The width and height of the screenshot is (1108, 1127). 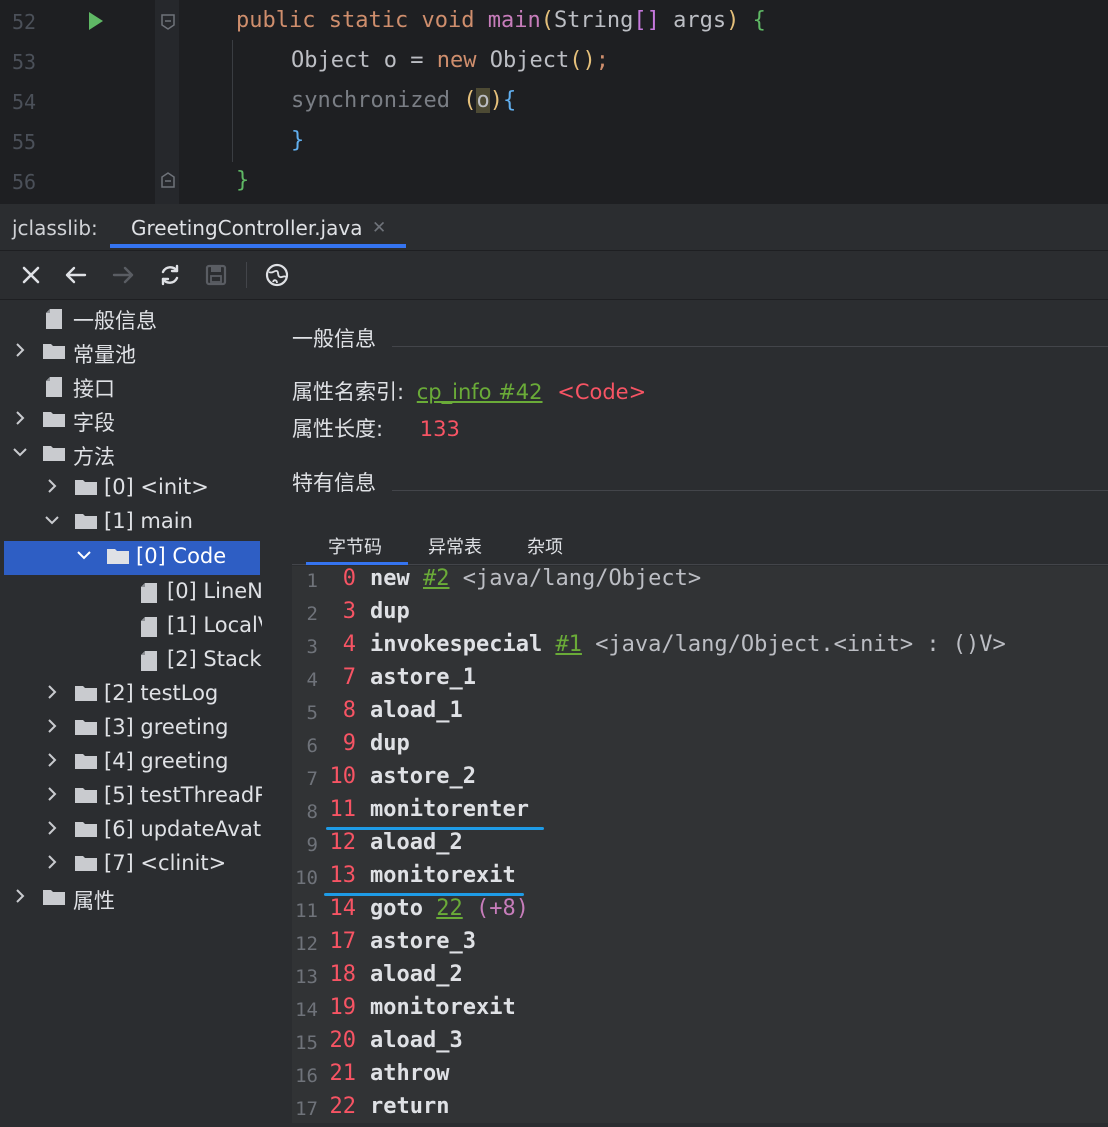 What do you see at coordinates (131, 489) in the screenshot?
I see `tree-item-method-init: [0] <init>` at bounding box center [131, 489].